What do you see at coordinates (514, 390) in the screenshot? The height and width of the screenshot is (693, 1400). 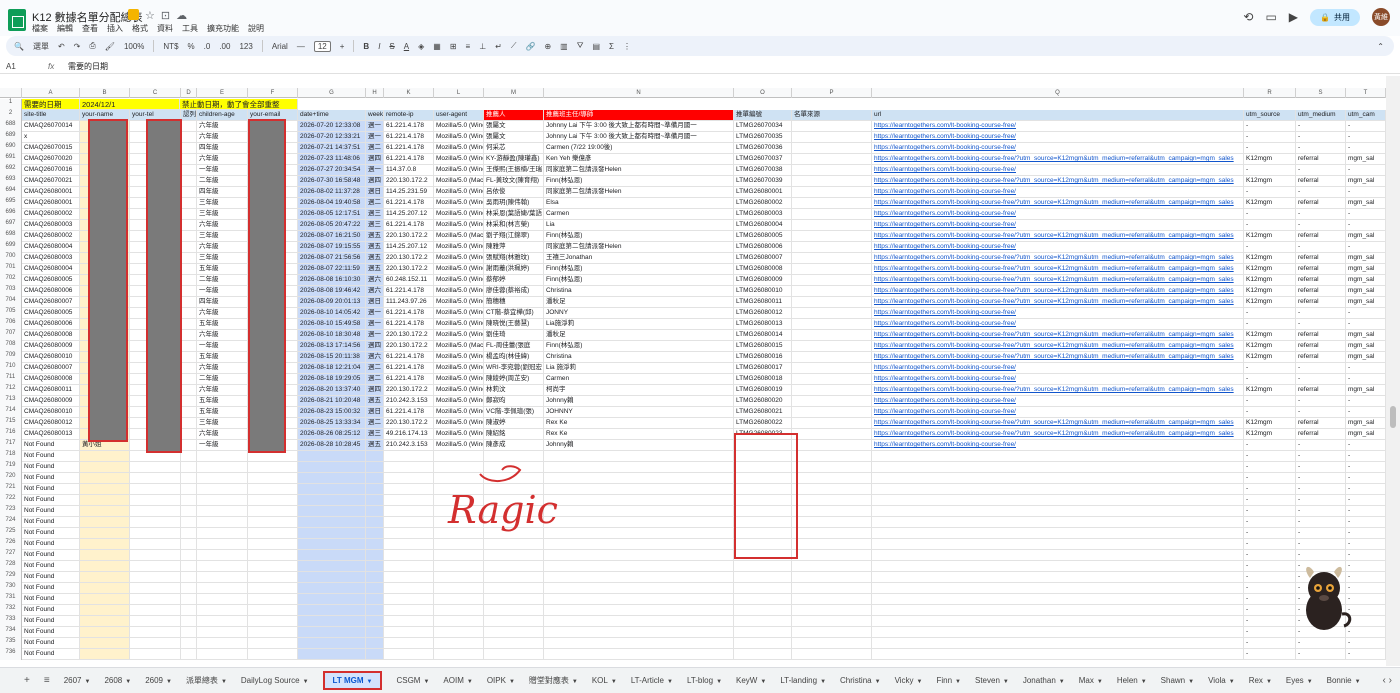 I see `cell-m: 林莉汶` at bounding box center [514, 390].